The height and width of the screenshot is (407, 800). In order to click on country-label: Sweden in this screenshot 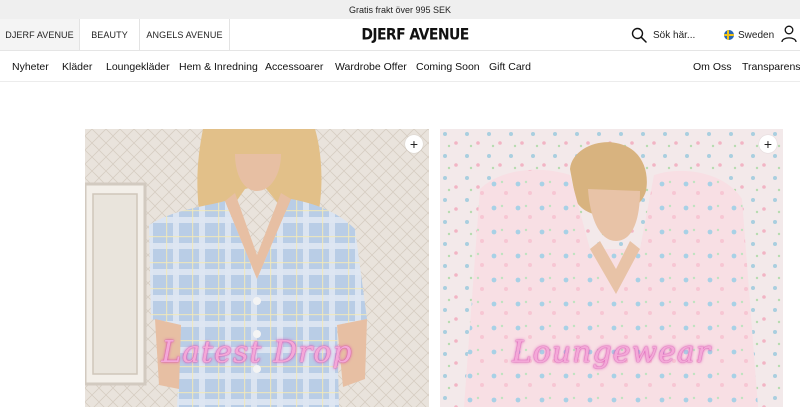, I will do `click(756, 35)`.